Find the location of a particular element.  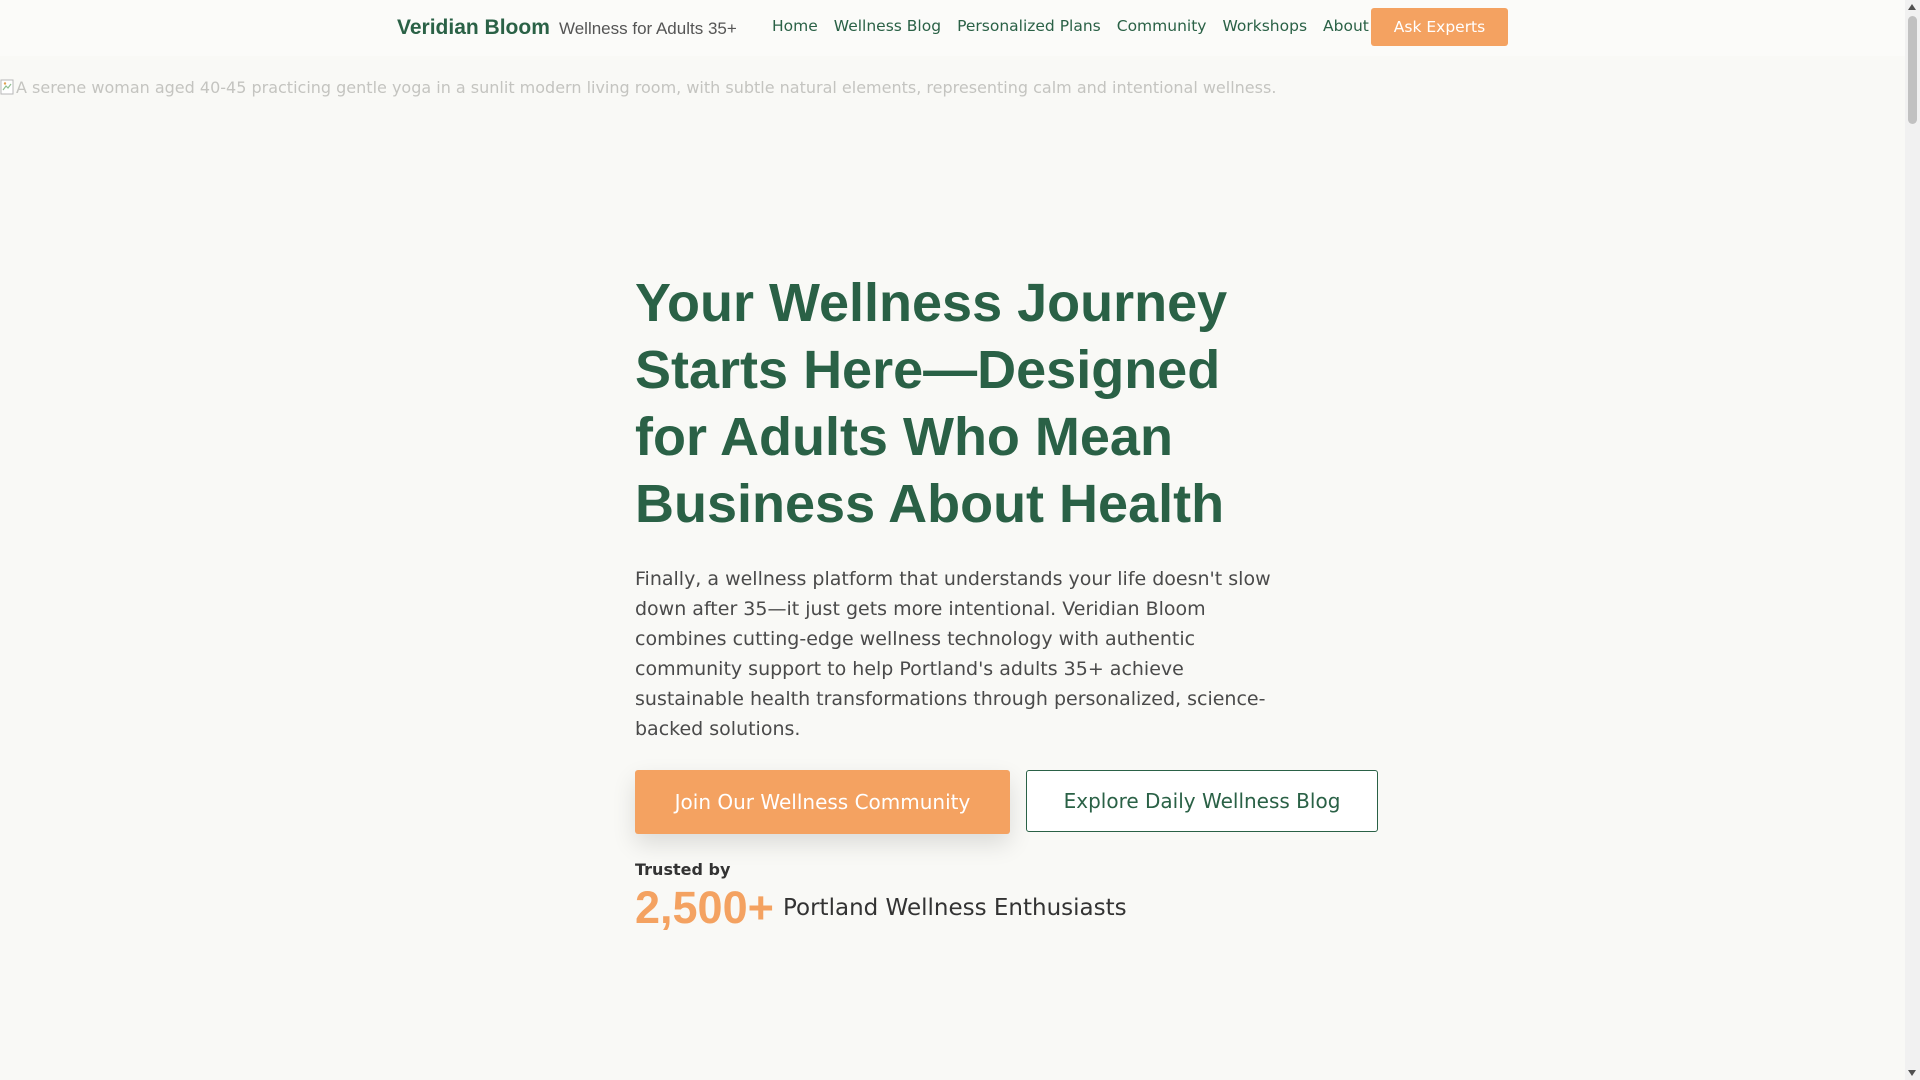

scroll-up-arrow-icon is located at coordinates (1912, 7).